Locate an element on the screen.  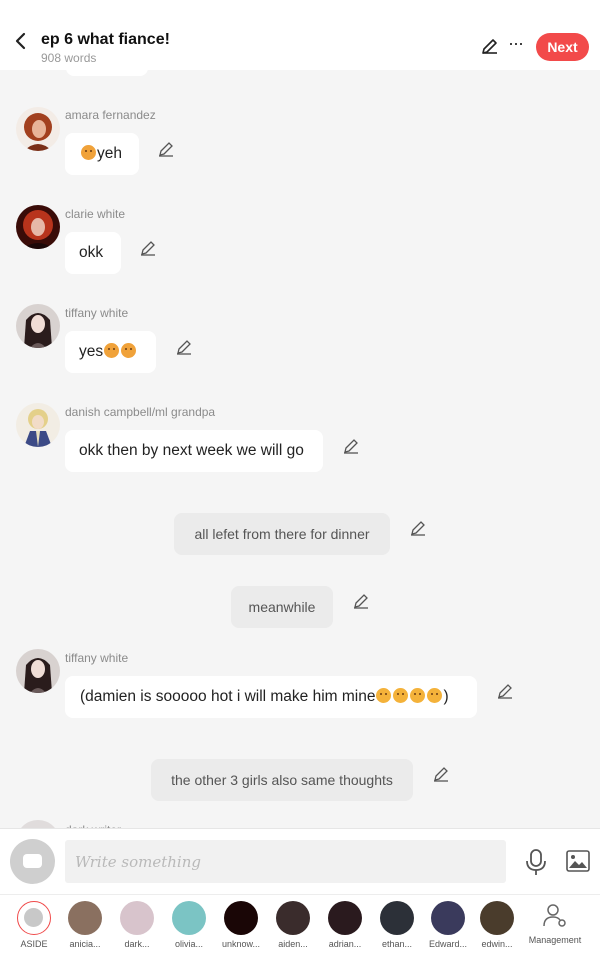
narration-bubble: all lefet from there for dinner is located at coordinates (282, 534).